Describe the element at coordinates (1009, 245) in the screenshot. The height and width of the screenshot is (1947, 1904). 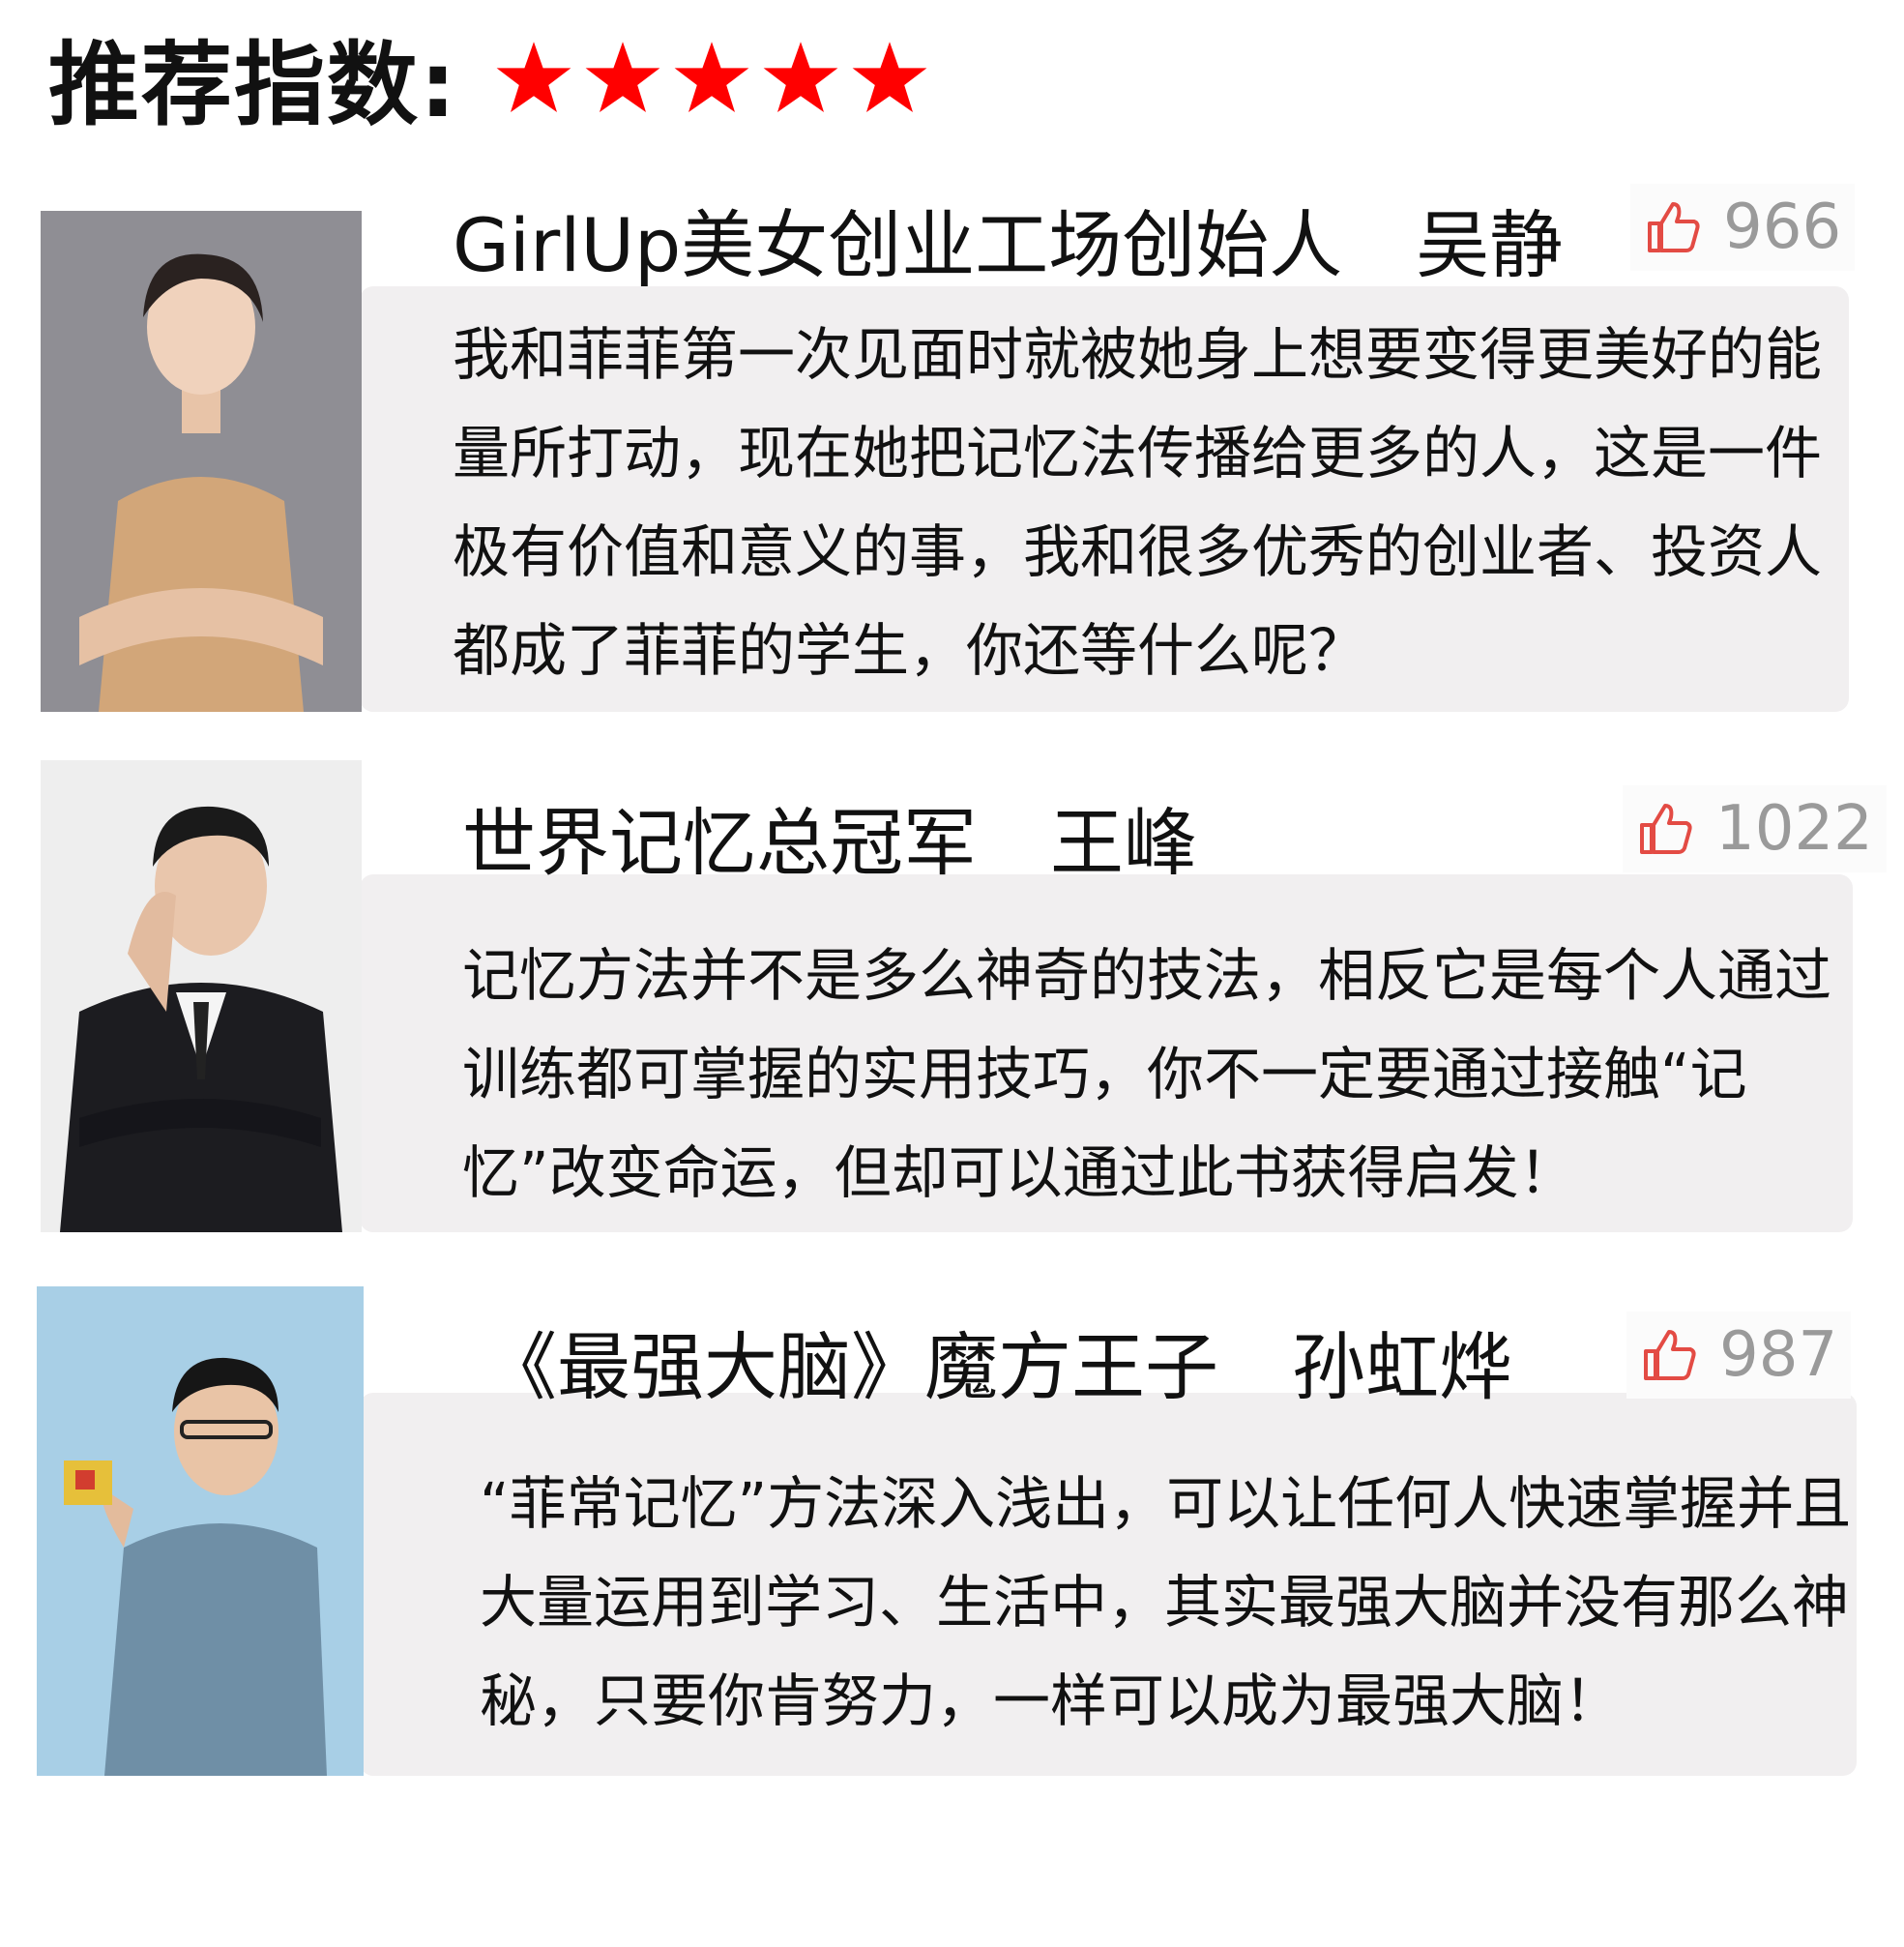
I see `recommender-title: GirlUp美女创业工场创始人 吴静` at that location.